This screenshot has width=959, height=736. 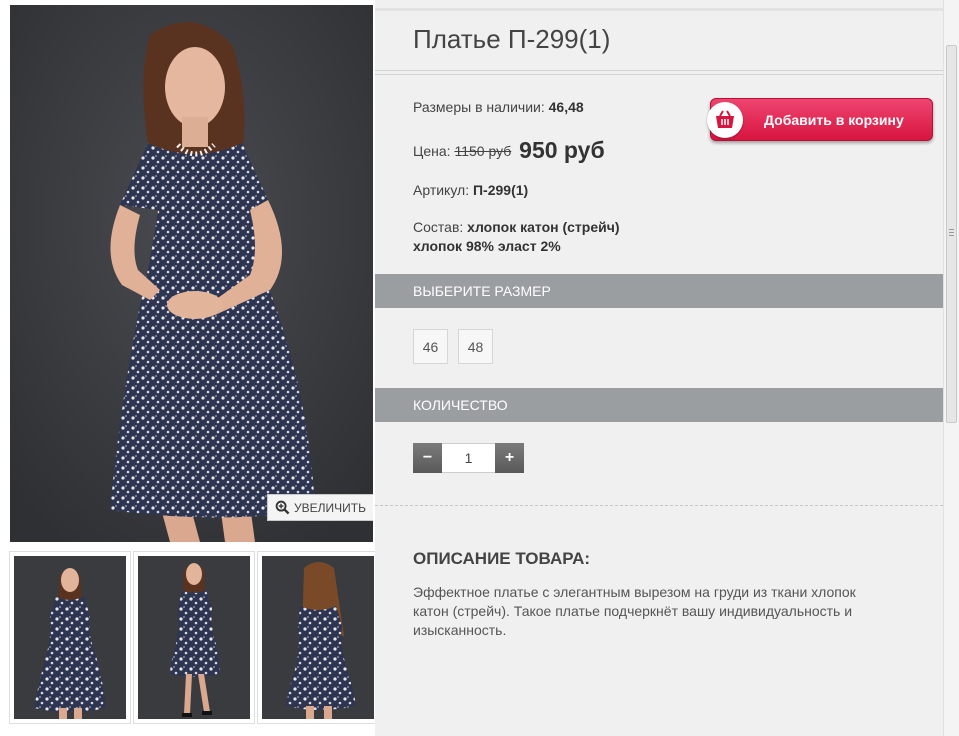 I want to click on thumbnail-front, so click(x=70, y=637).